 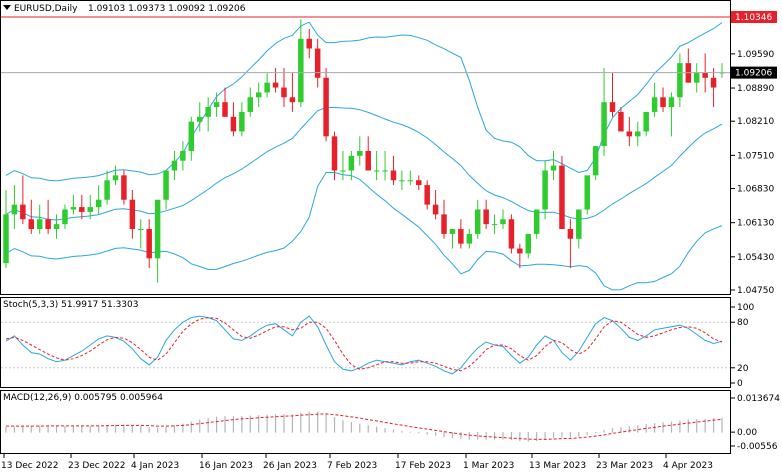 I want to click on price-tick-label: 1.09590, so click(x=755, y=55).